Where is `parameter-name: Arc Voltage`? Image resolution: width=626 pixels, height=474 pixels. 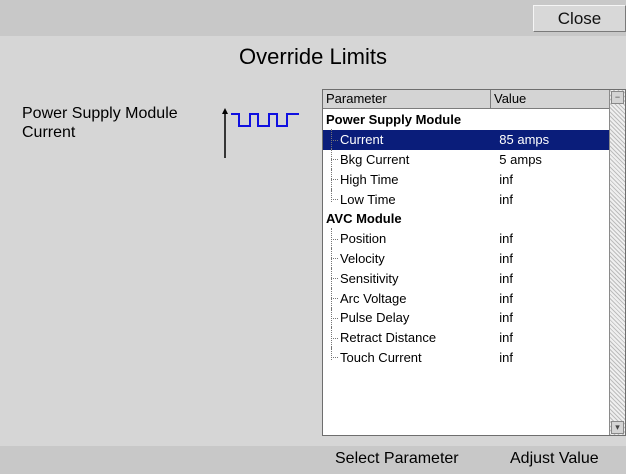
parameter-name: Arc Voltage is located at coordinates (409, 298).